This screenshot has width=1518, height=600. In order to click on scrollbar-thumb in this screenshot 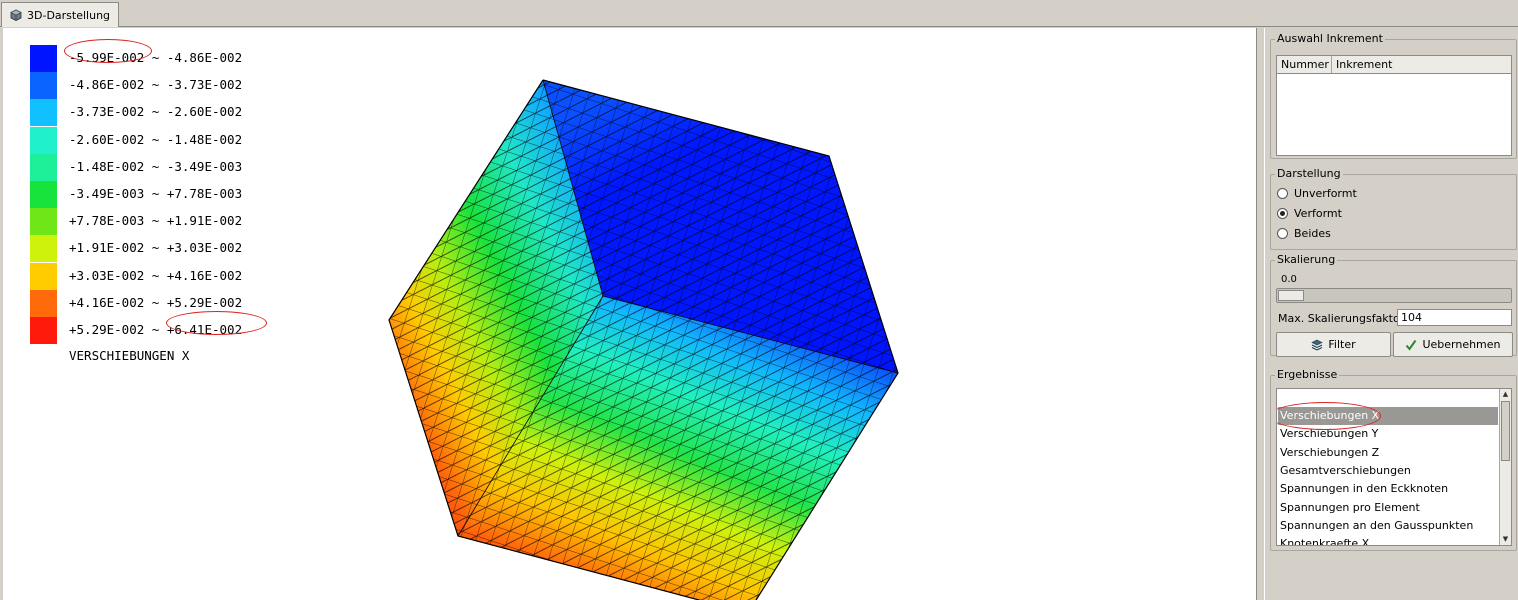, I will do `click(1505, 431)`.